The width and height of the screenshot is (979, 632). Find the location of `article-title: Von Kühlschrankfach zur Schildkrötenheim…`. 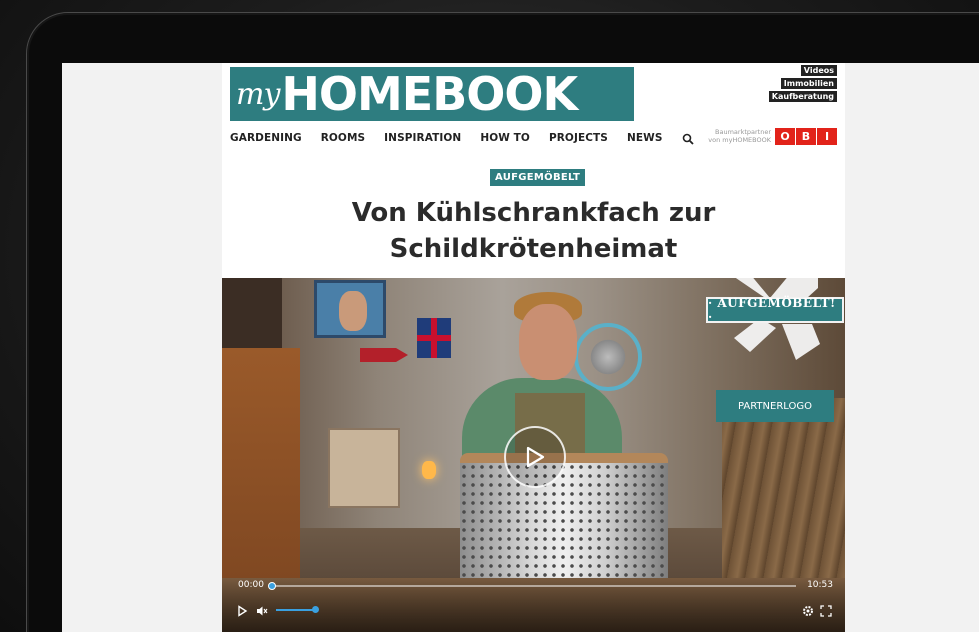

article-title: Von Kühlschrankfach zur Schildkrötenheim… is located at coordinates (533, 231).